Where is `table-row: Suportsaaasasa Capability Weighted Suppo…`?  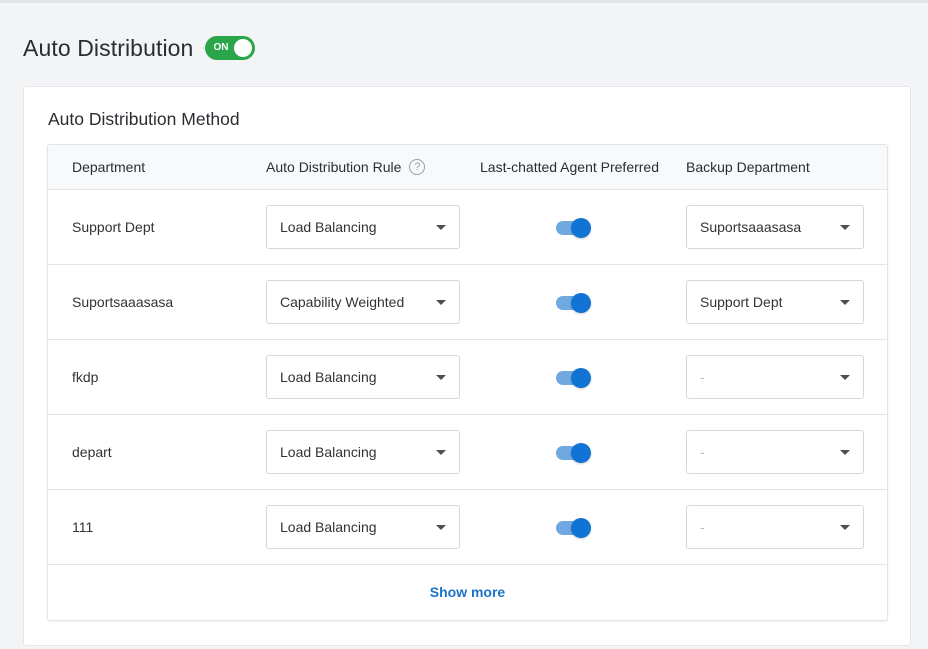
table-row: Suportsaaasasa Capability Weighted Suppo… is located at coordinates (467, 302).